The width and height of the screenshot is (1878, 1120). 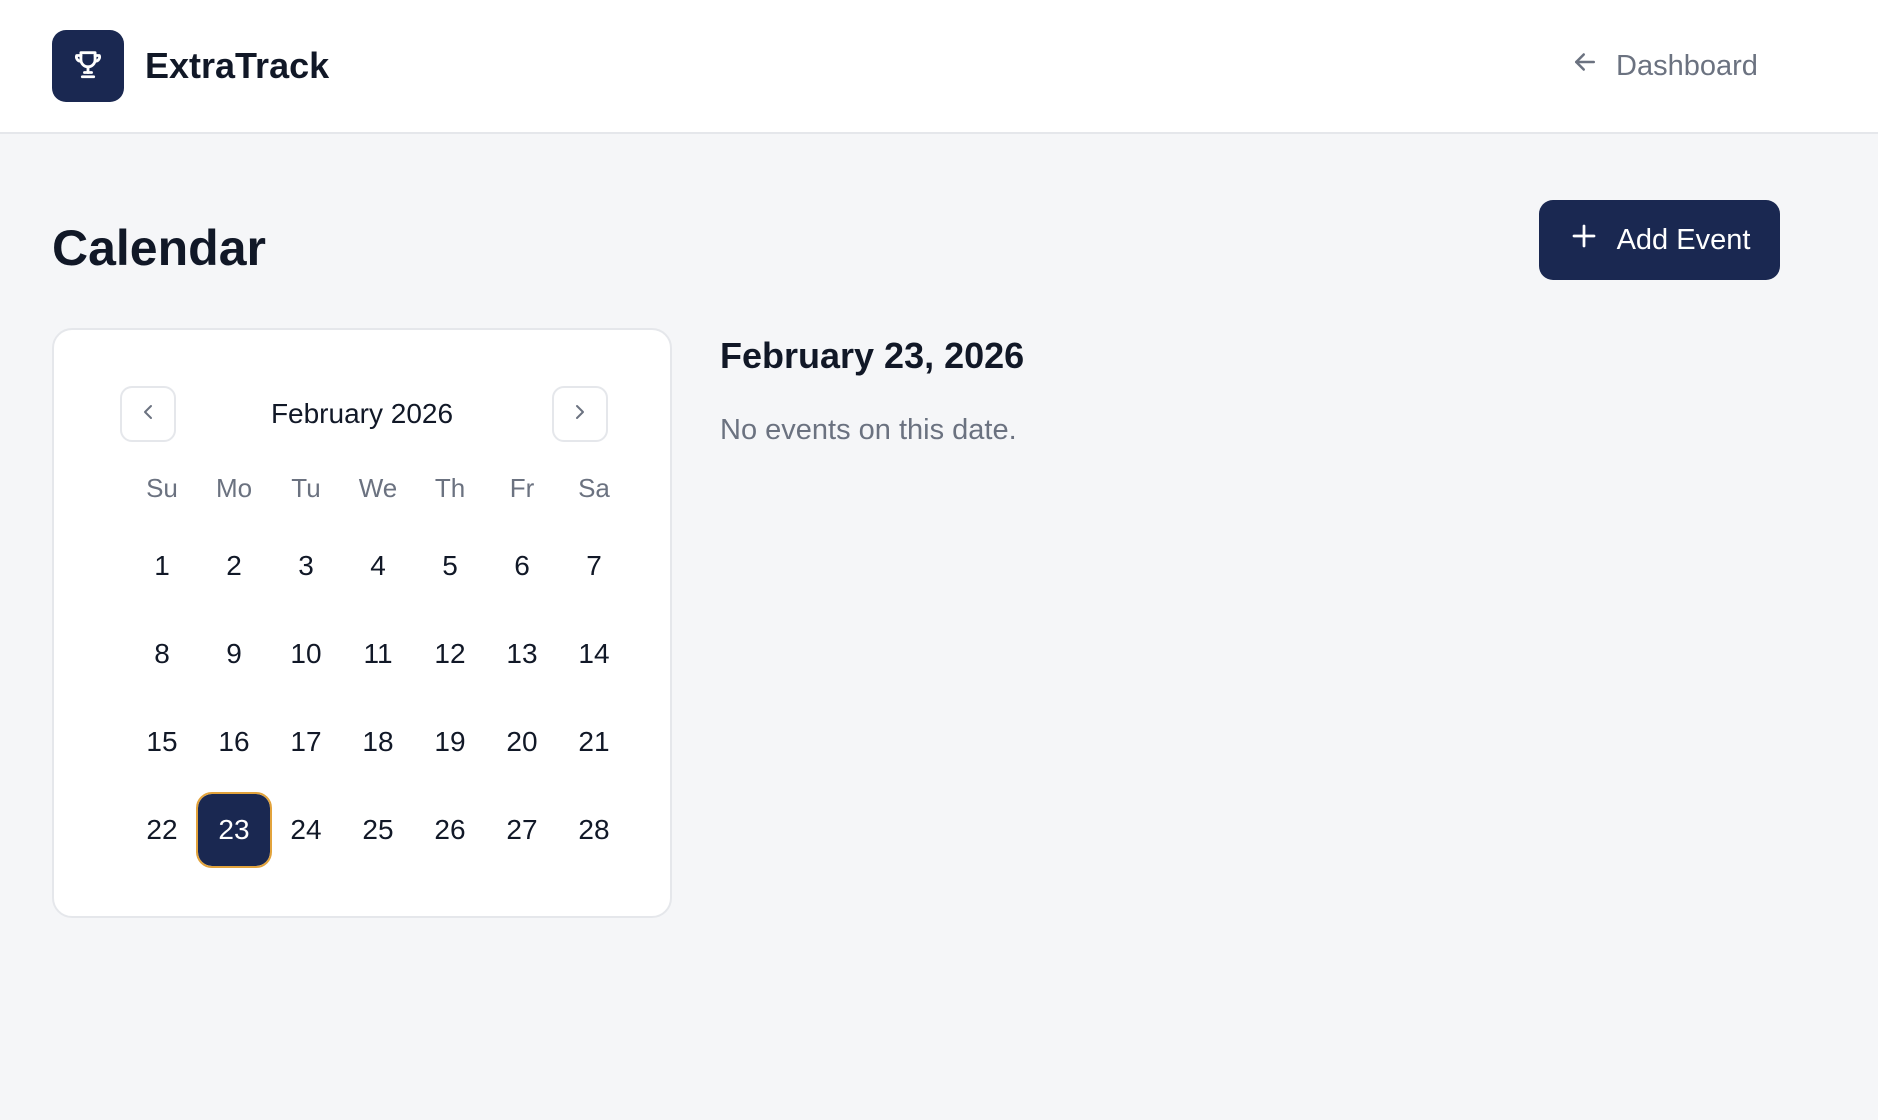 I want to click on day-cell: 10, so click(x=306, y=654).